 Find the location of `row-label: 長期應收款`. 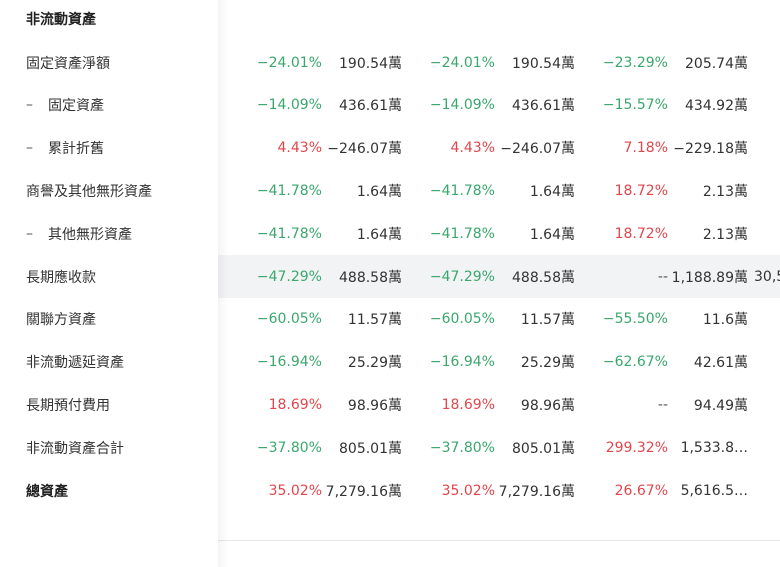

row-label: 長期應收款 is located at coordinates (61, 276).